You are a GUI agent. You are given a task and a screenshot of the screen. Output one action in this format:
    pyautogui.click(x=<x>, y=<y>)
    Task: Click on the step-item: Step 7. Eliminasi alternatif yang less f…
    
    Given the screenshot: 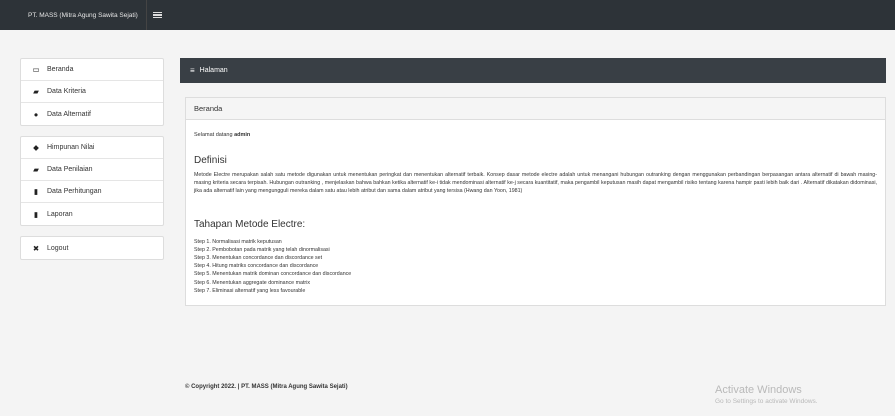 What is the action you would take?
    pyautogui.click(x=250, y=290)
    